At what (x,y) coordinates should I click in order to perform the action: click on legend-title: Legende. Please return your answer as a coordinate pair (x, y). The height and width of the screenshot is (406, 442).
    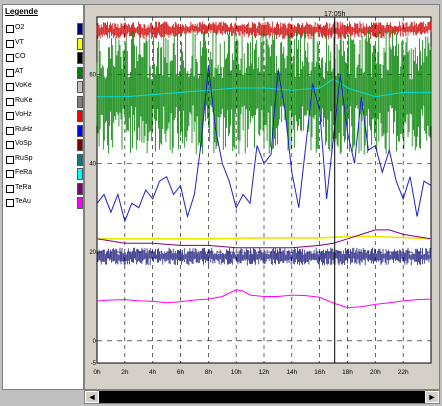
    Looking at the image, I should click on (21, 11).